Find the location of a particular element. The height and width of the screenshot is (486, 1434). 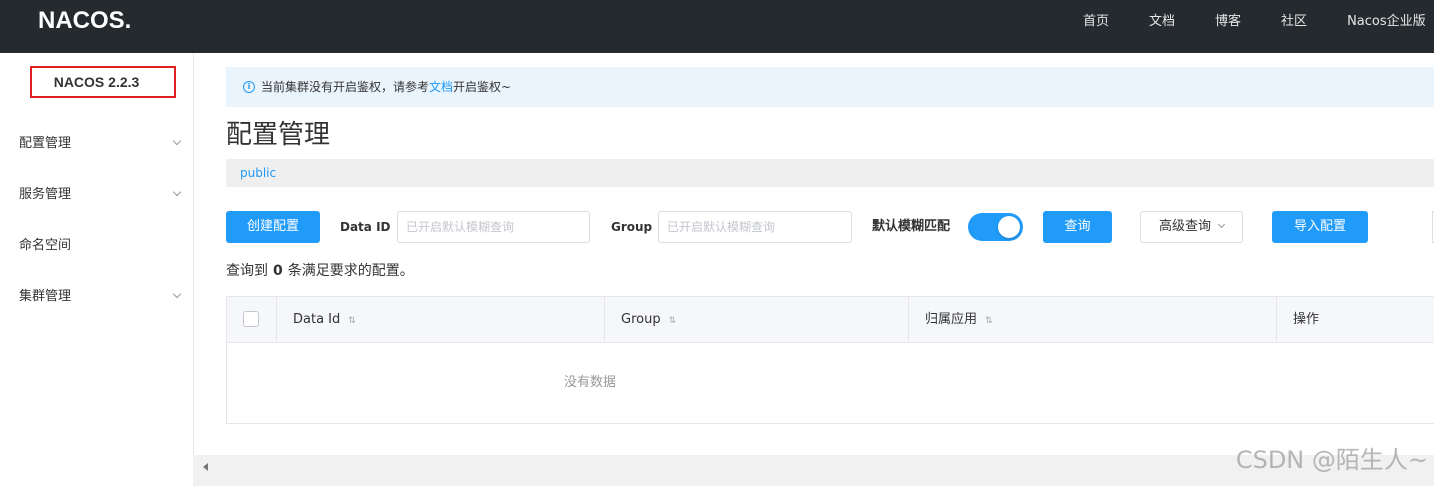

namespace-tab-public: public is located at coordinates (258, 173).